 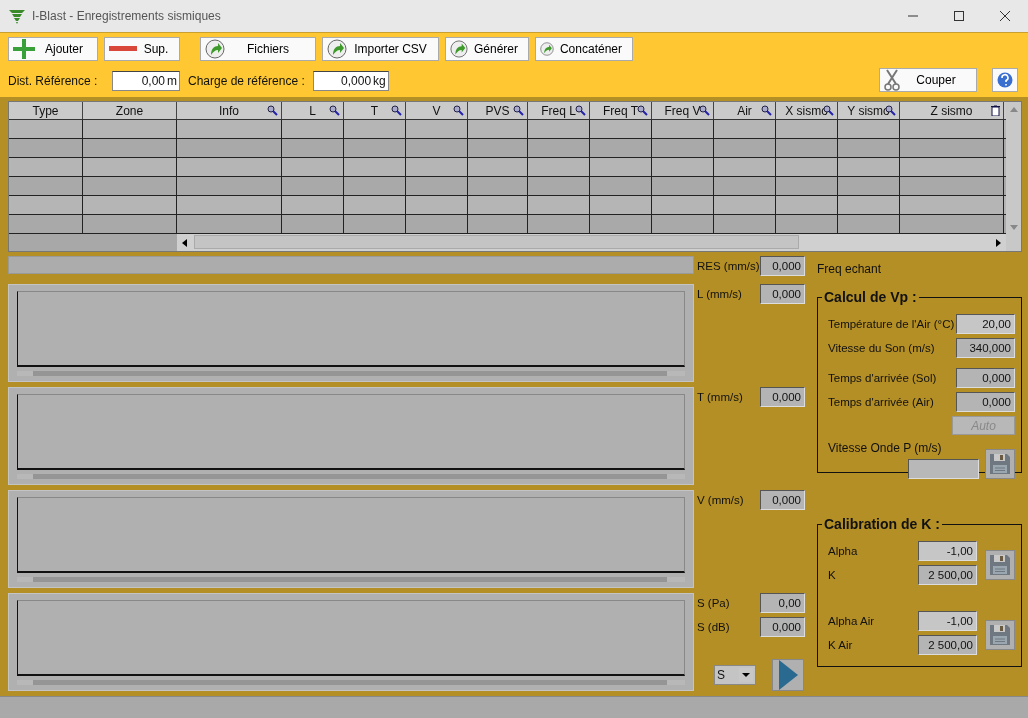 I want to click on field-label: Alpha, so click(x=843, y=551).